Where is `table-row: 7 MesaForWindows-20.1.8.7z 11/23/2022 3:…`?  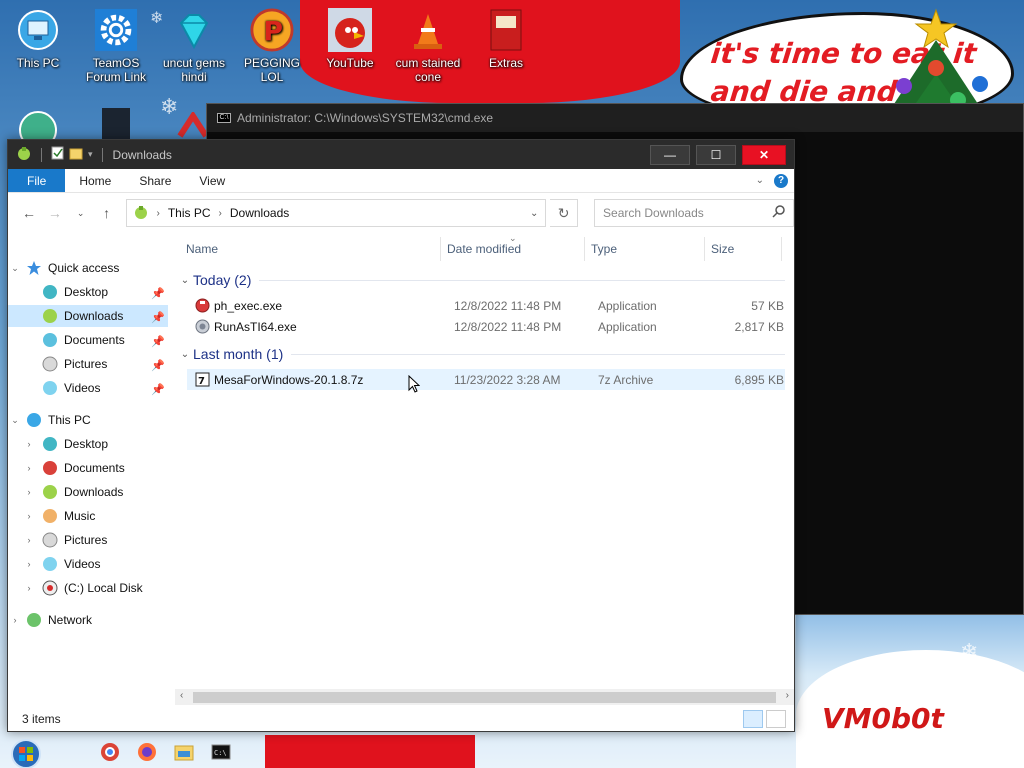 table-row: 7 MesaForWindows-20.1.8.7z 11/23/2022 3:… is located at coordinates (486, 379).